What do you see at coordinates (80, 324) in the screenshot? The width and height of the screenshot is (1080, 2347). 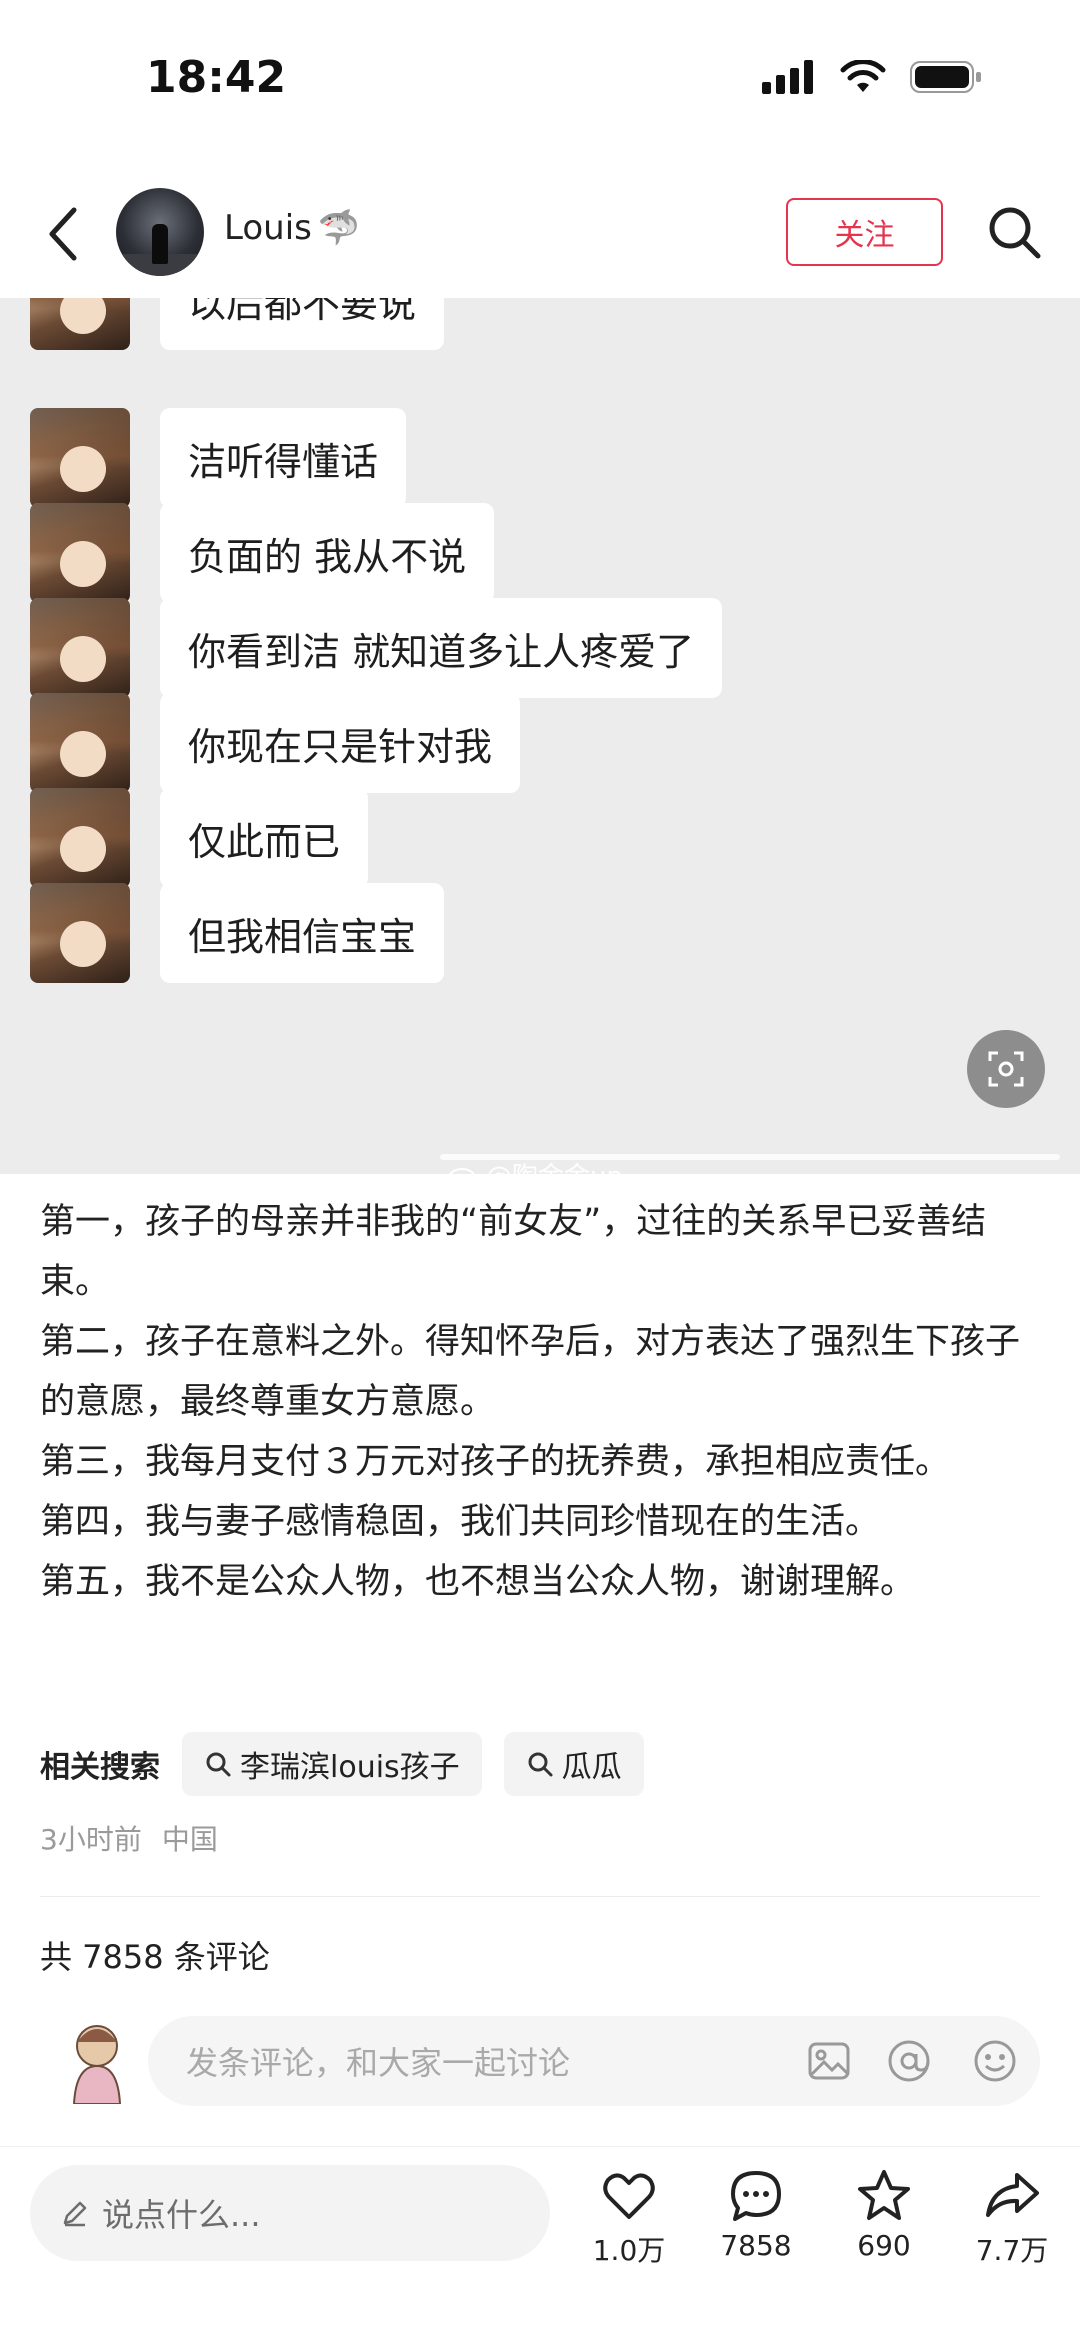 I see `chat-avatar` at bounding box center [80, 324].